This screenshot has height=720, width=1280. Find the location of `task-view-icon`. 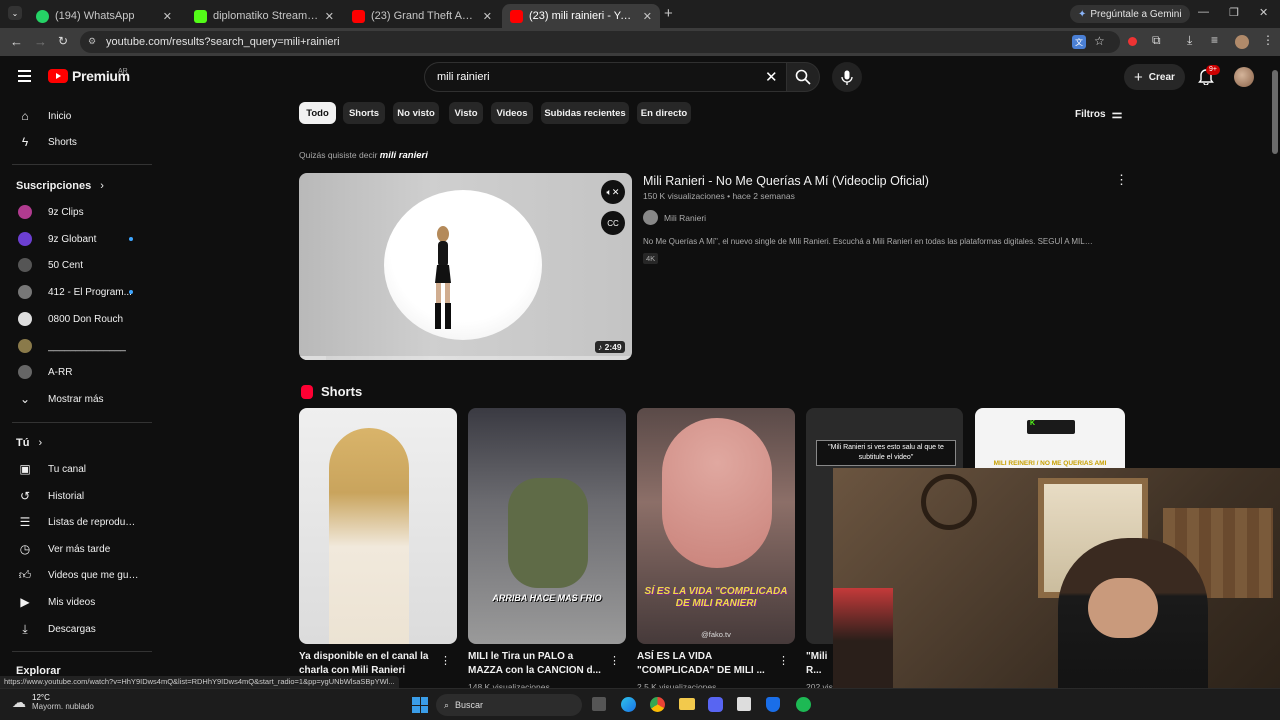

task-view-icon is located at coordinates (599, 704).